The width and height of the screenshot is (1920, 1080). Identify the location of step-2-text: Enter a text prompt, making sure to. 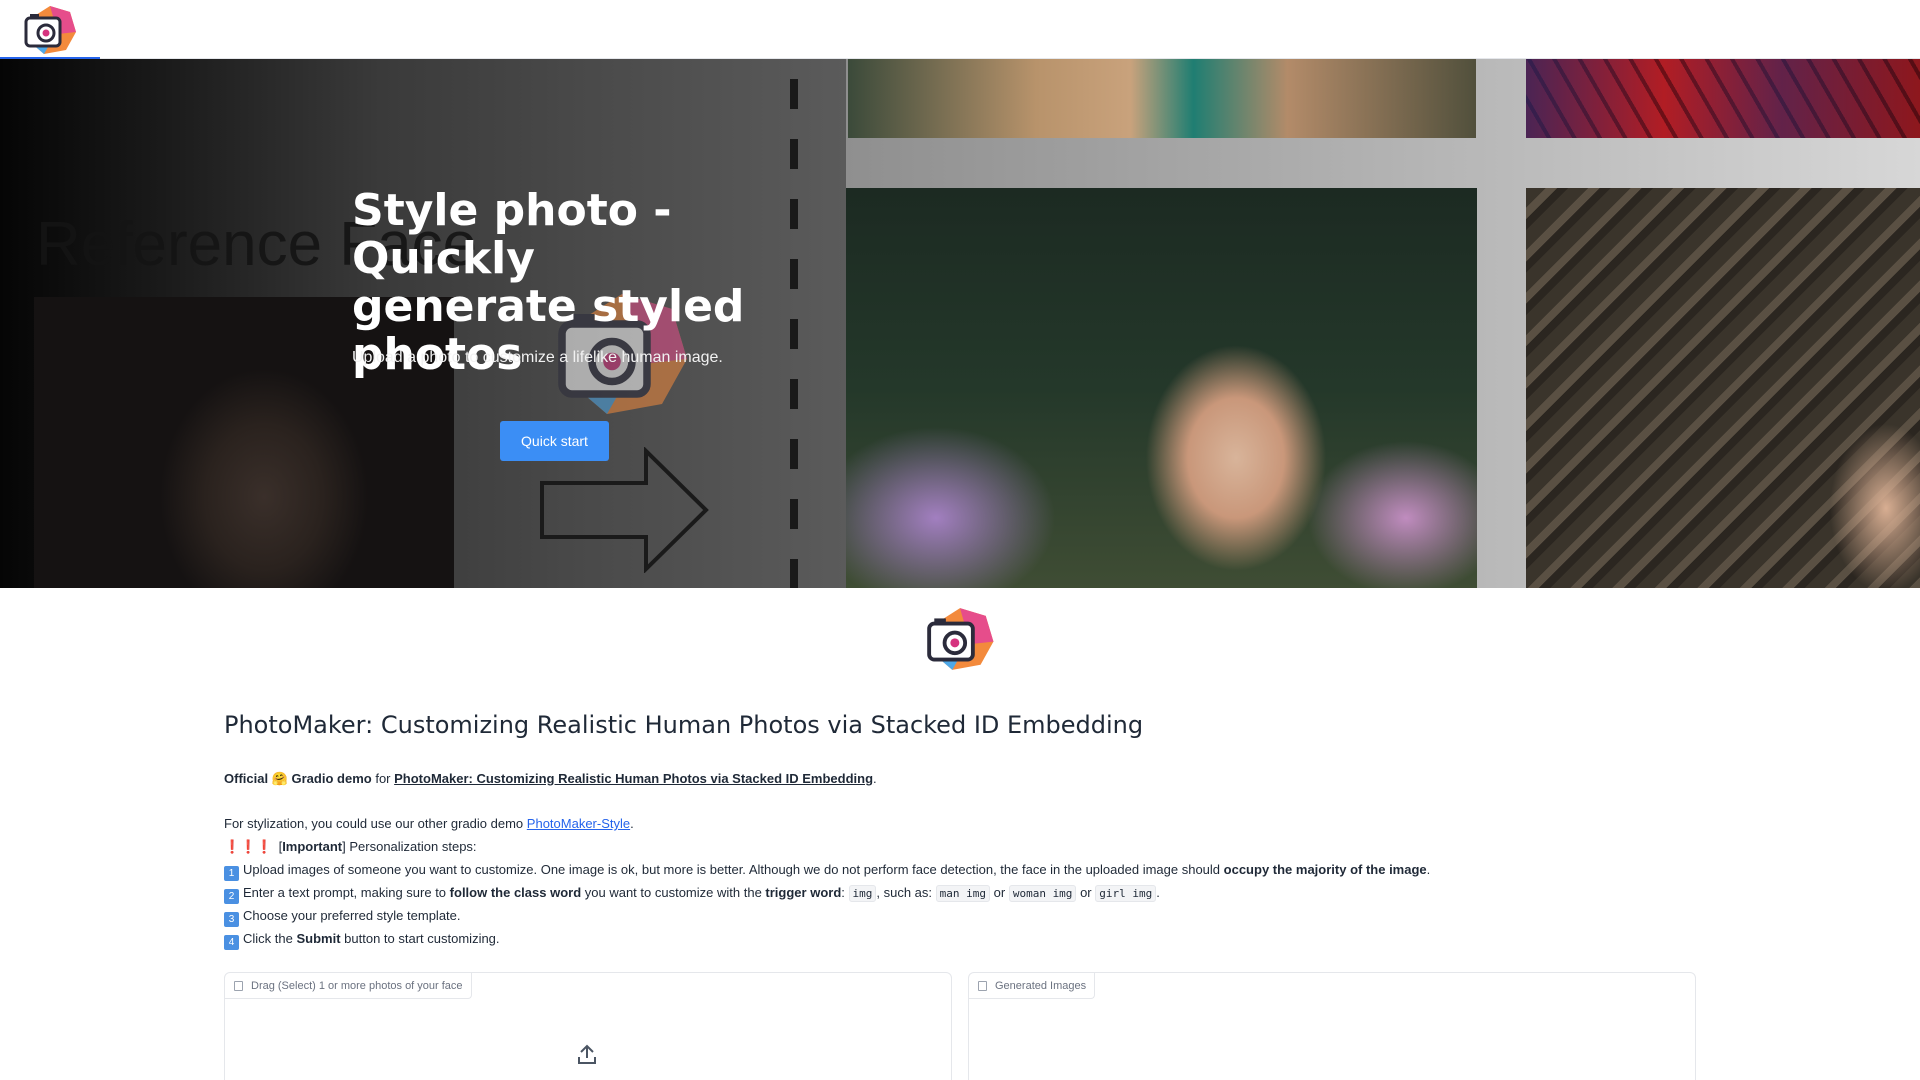
(345, 892).